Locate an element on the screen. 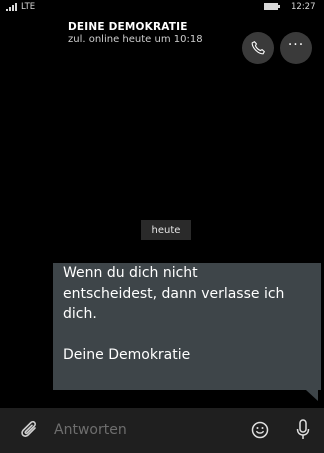 Image resolution: width=324 pixels, height=453 pixels. network-type: LTE is located at coordinates (28, 7).